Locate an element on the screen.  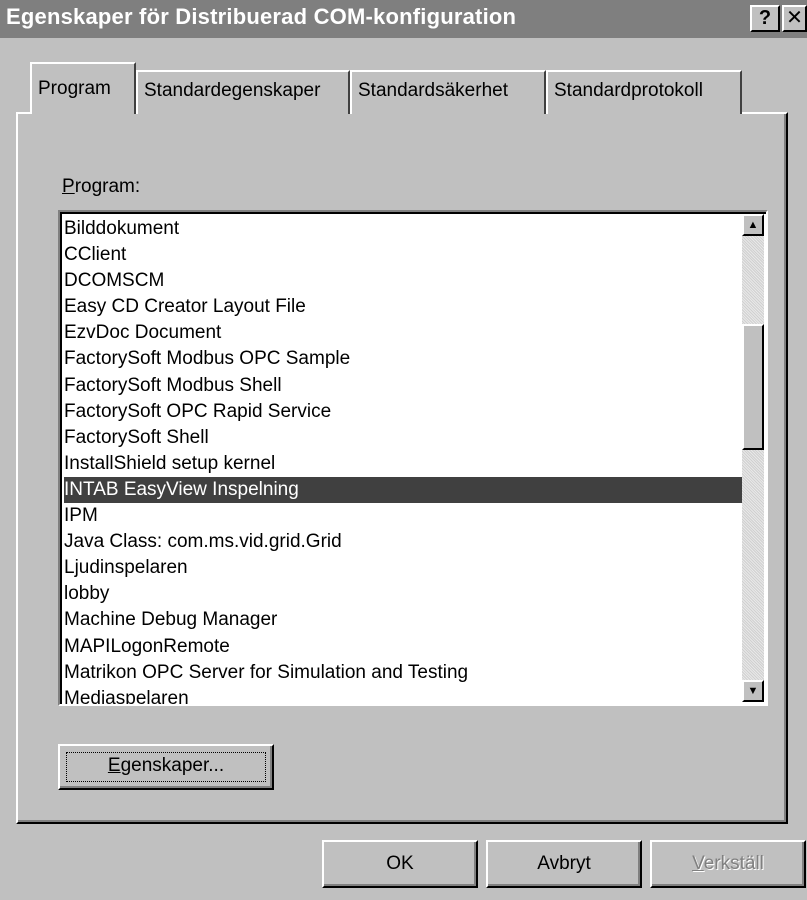
list-item: Machine Debug Manager is located at coordinates (404, 620).